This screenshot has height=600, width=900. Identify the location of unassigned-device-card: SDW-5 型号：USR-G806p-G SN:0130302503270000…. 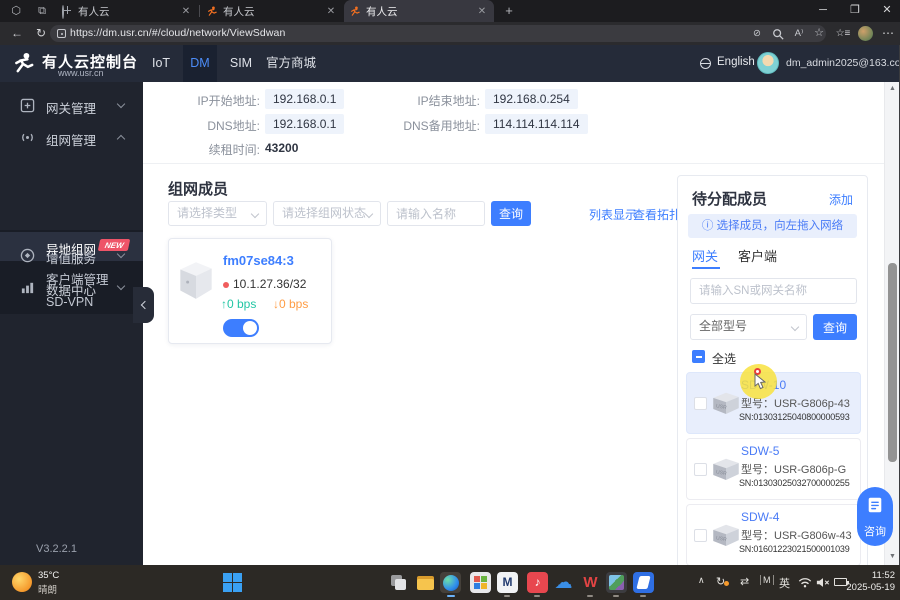
(773, 469).